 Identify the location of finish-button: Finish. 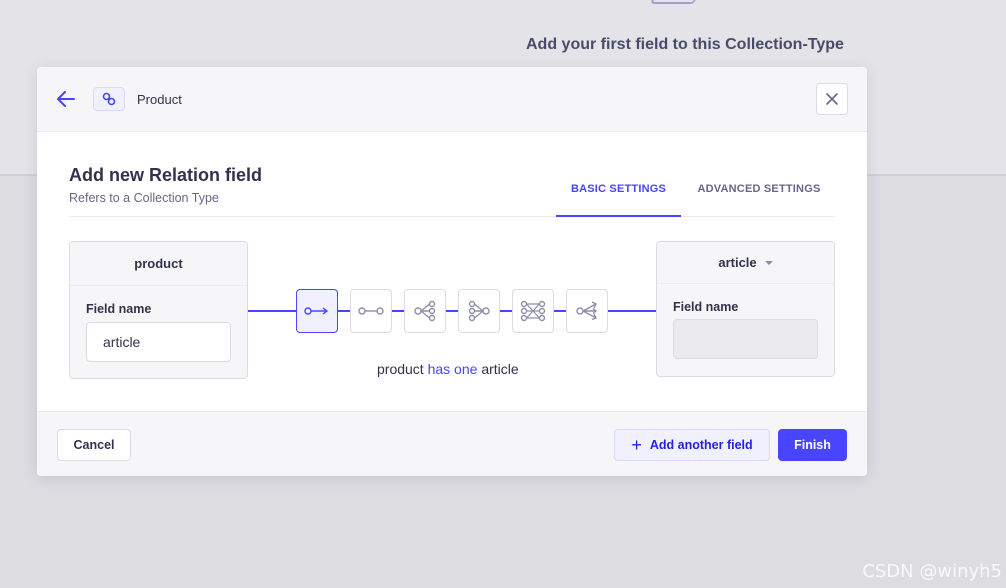
(812, 445).